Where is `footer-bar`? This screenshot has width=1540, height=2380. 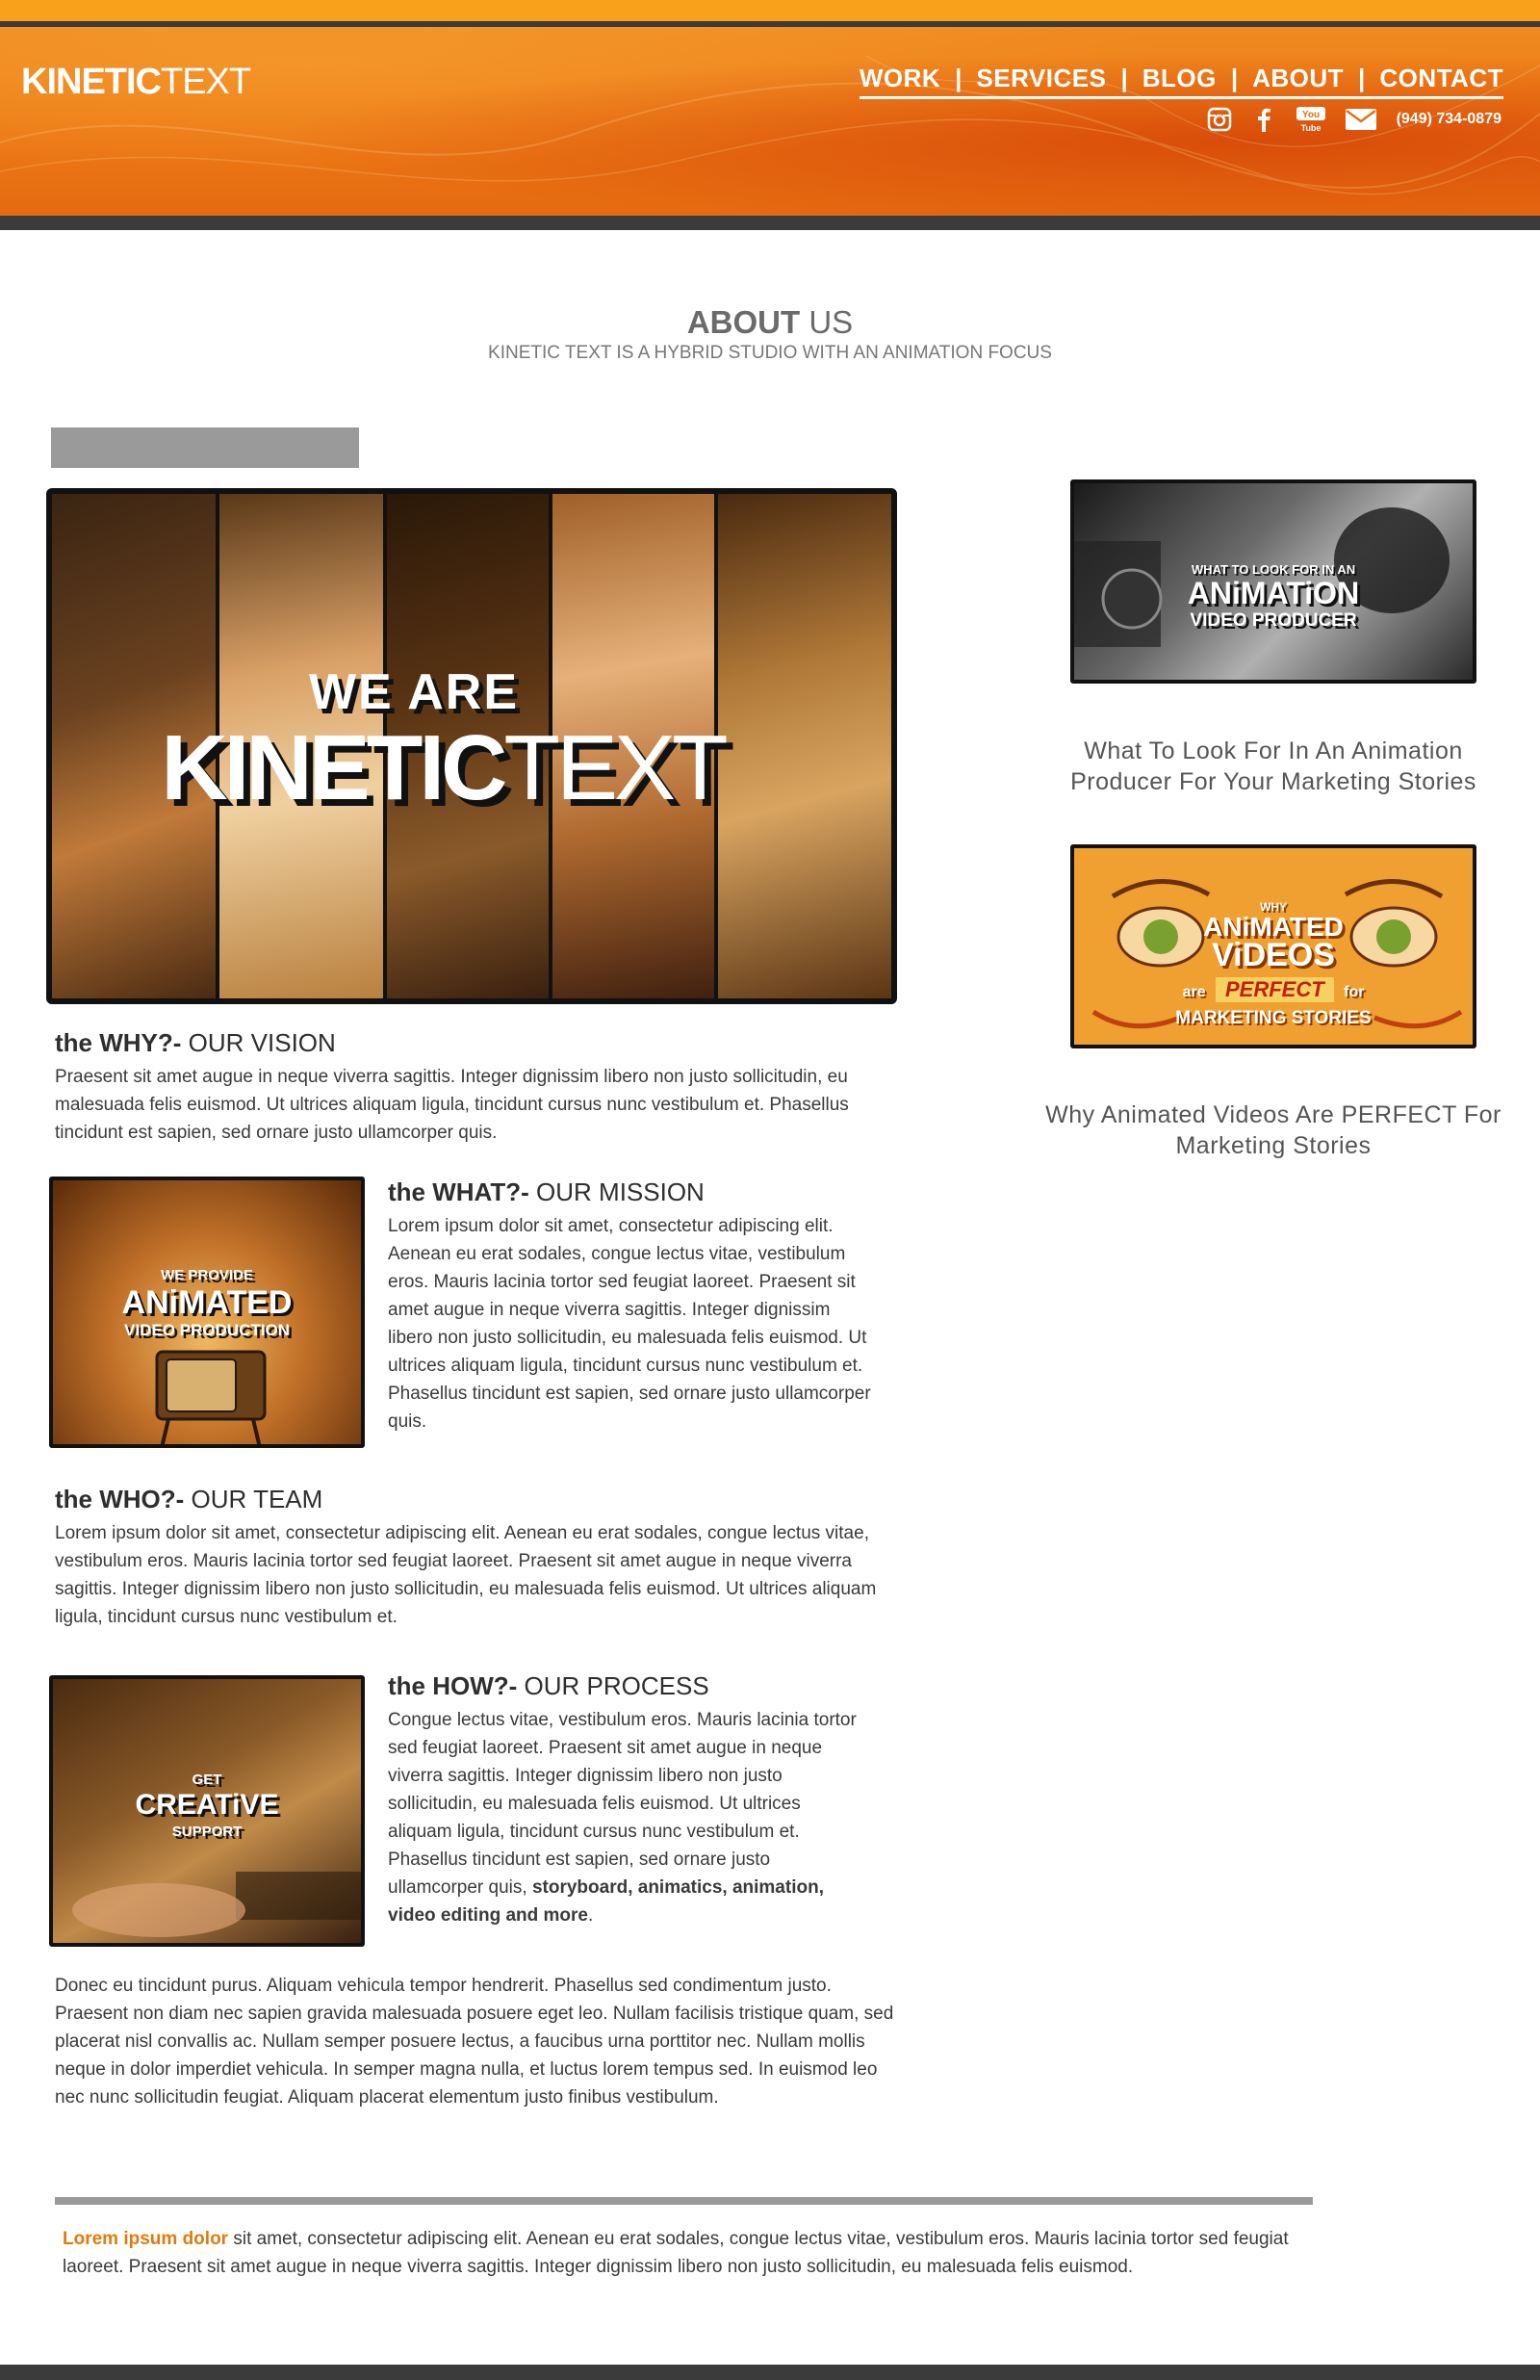
footer-bar is located at coordinates (770, 2373).